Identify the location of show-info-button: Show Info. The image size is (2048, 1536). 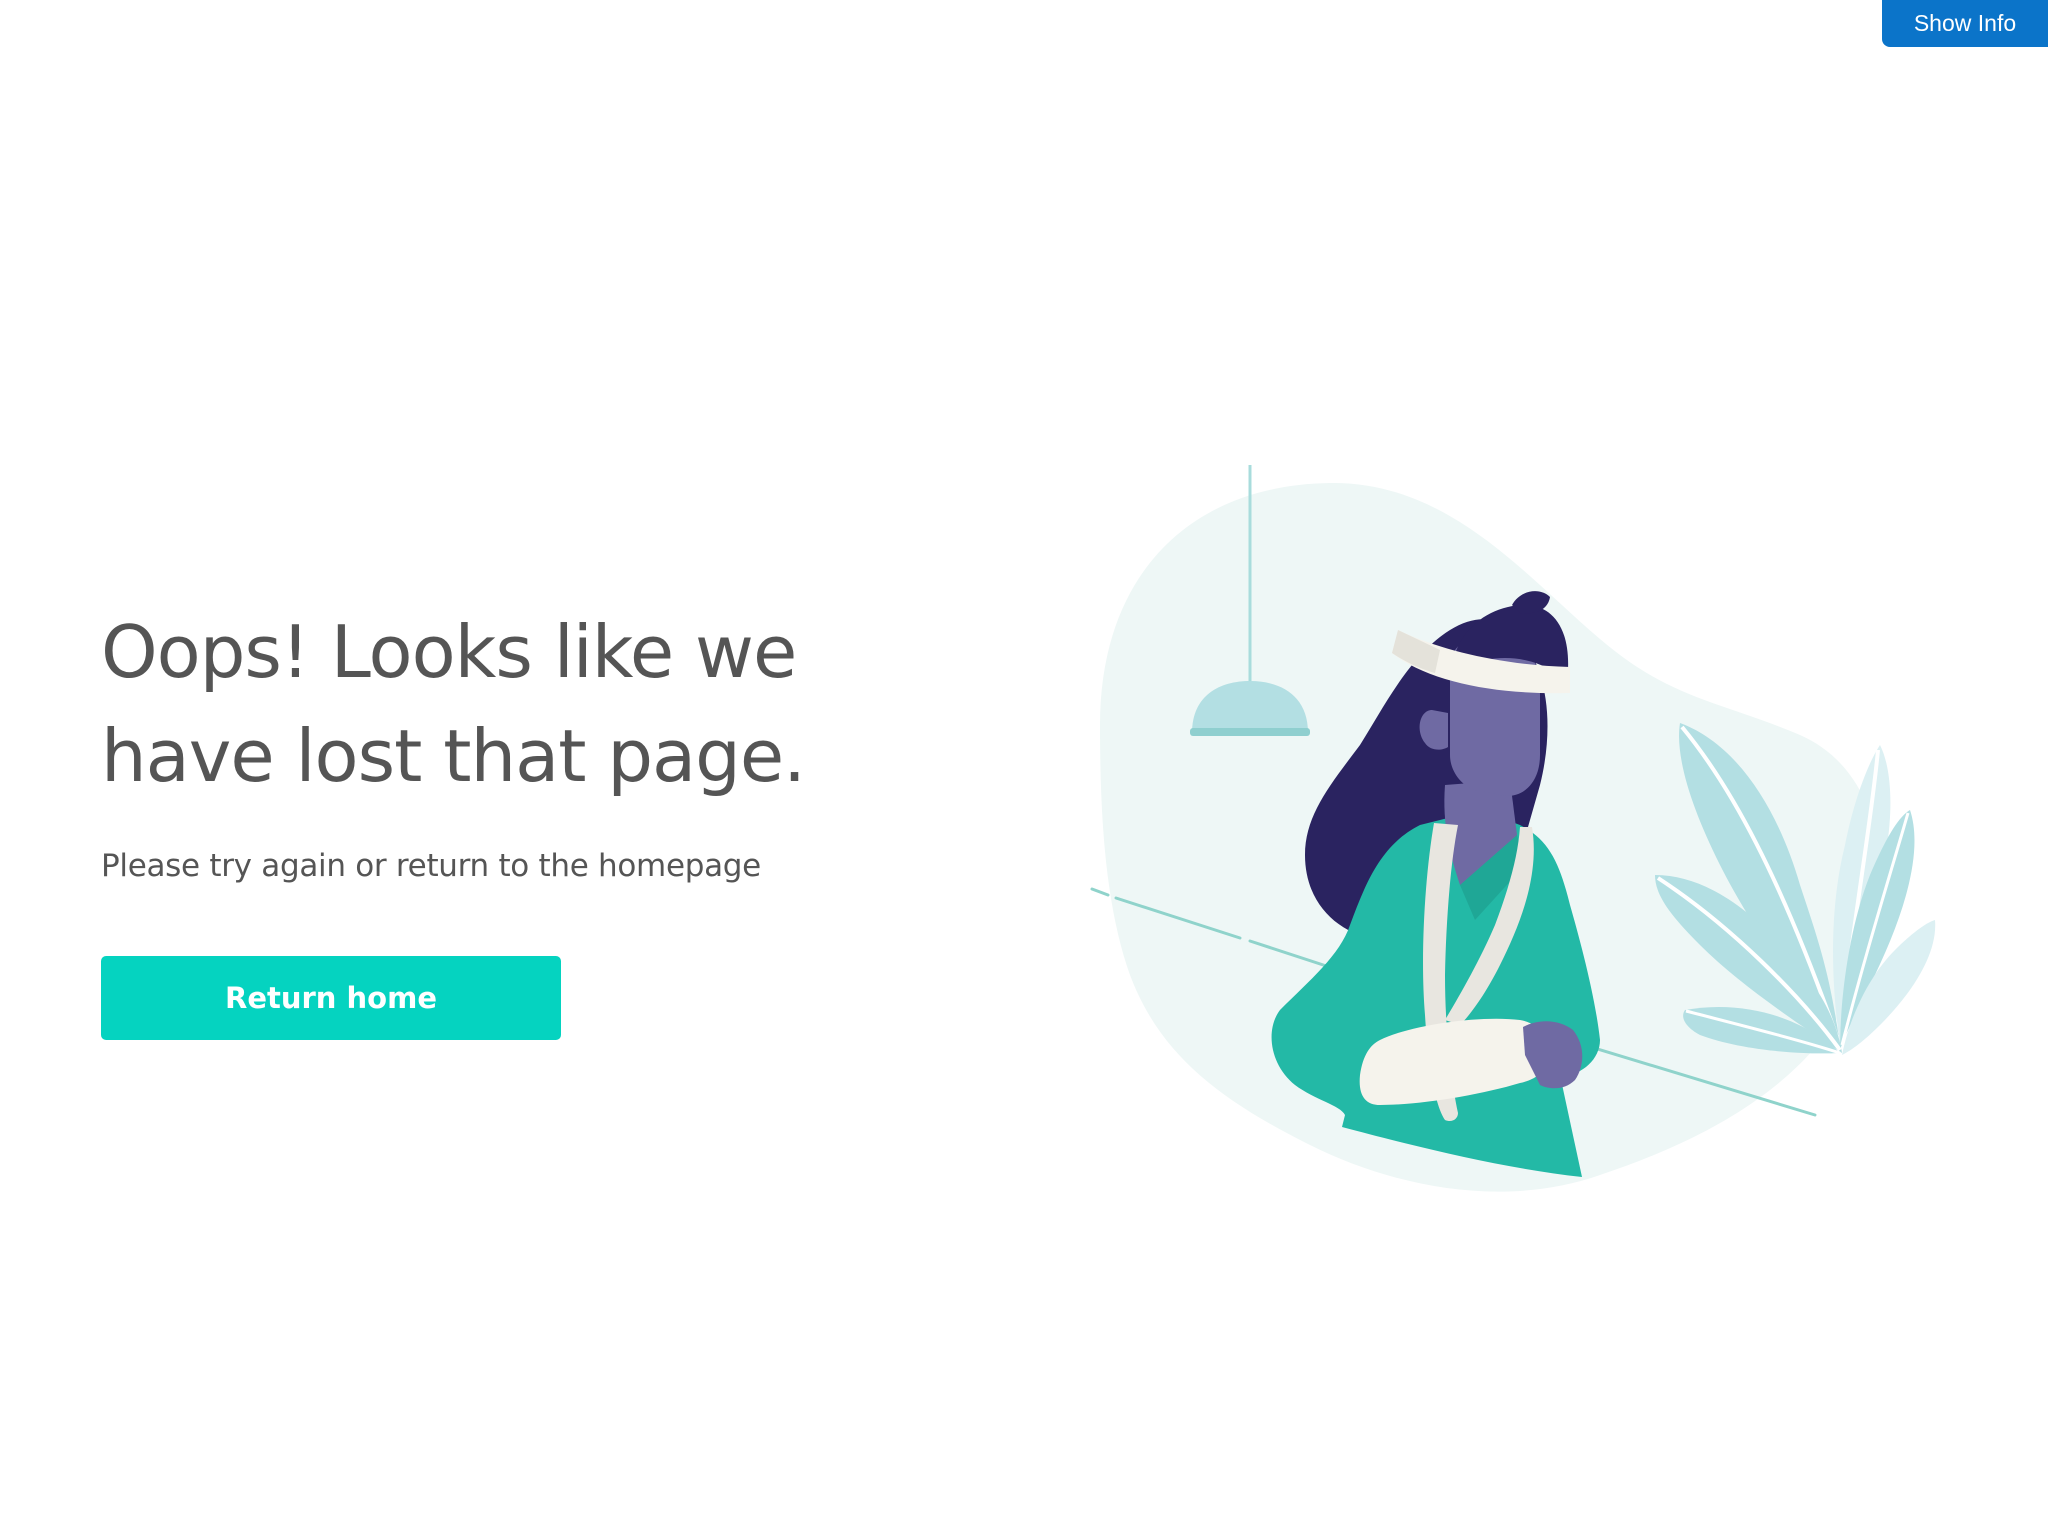
(1965, 23).